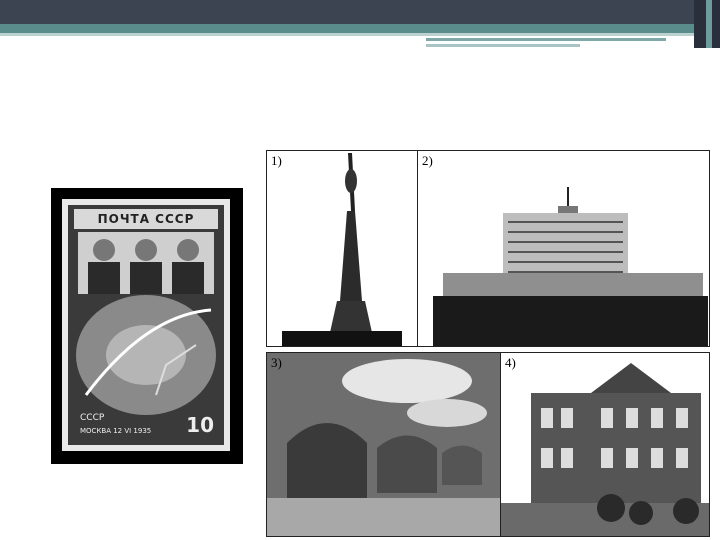  Describe the element at coordinates (200, 425) in the screenshot. I see `stamp-value: 10` at that location.